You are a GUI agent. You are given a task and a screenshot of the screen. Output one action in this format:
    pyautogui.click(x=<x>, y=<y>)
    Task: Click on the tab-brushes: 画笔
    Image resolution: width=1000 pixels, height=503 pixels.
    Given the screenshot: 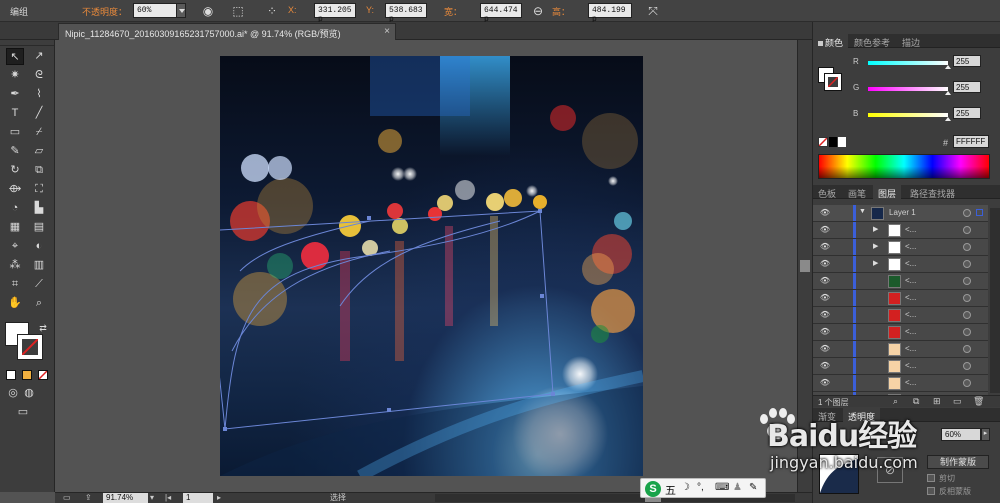 What is the action you would take?
    pyautogui.click(x=857, y=192)
    